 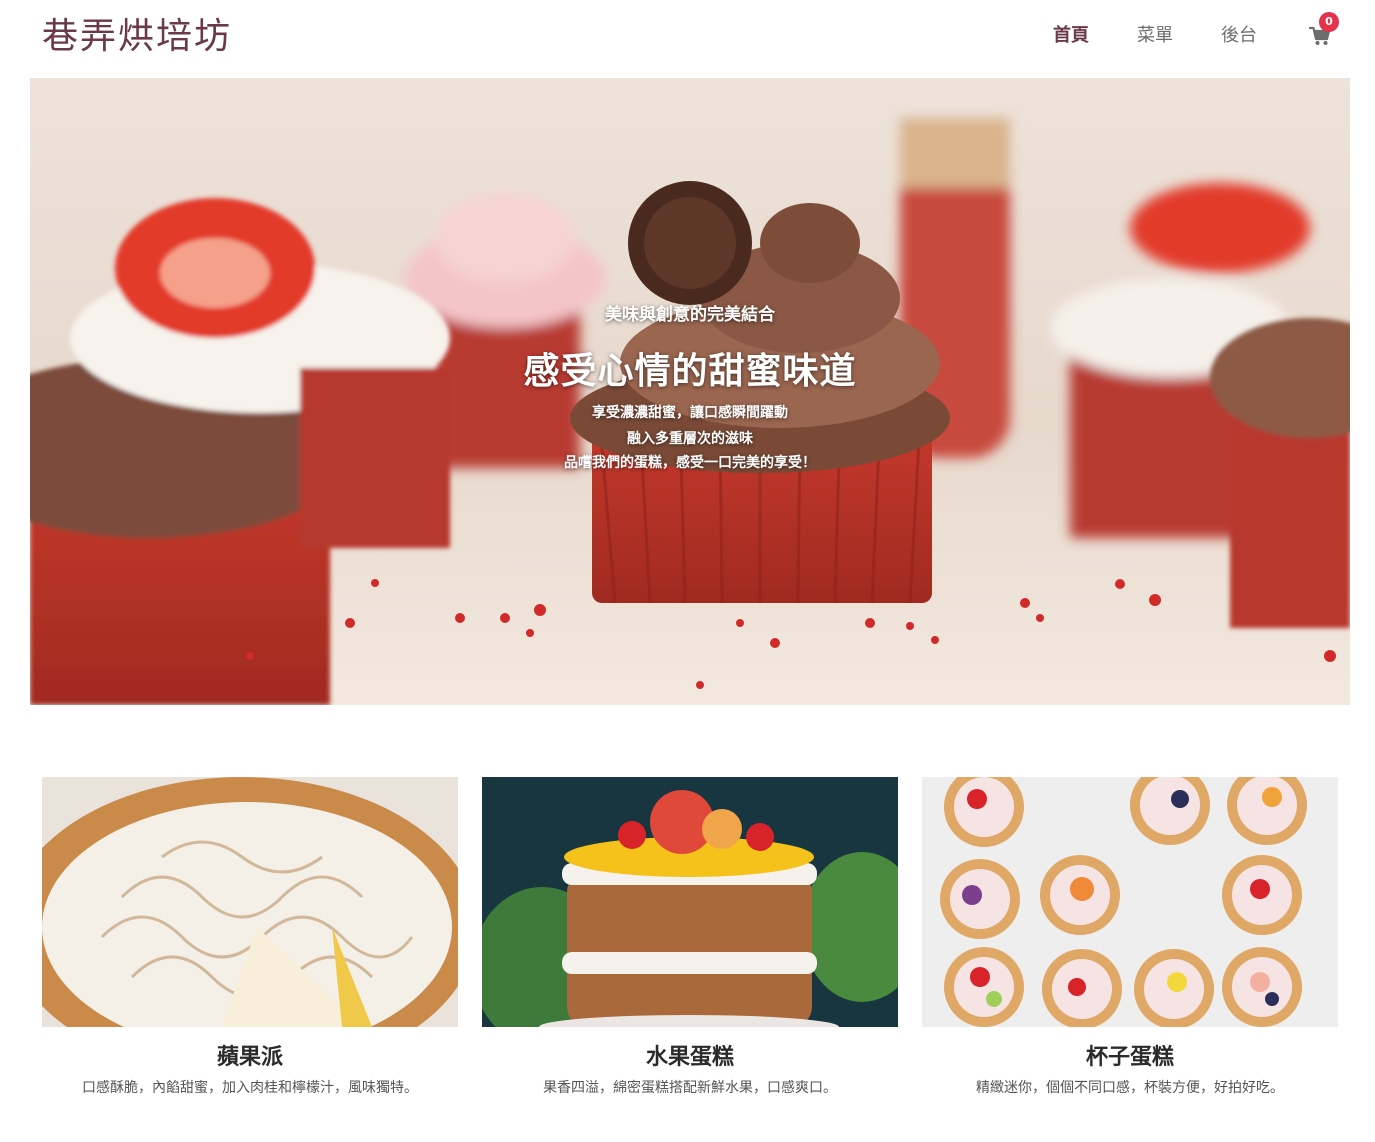 What do you see at coordinates (687, 39) in the screenshot?
I see `site-header: 巷弄烘培坊 首頁 菜單 後台 0` at bounding box center [687, 39].